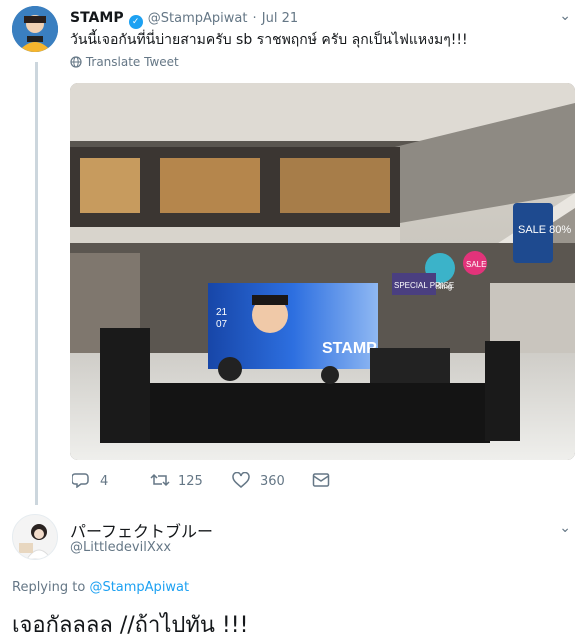 Image resolution: width=583 pixels, height=643 pixels. I want to click on replying-to-line: Replying to @StampApiwat, so click(100, 587).